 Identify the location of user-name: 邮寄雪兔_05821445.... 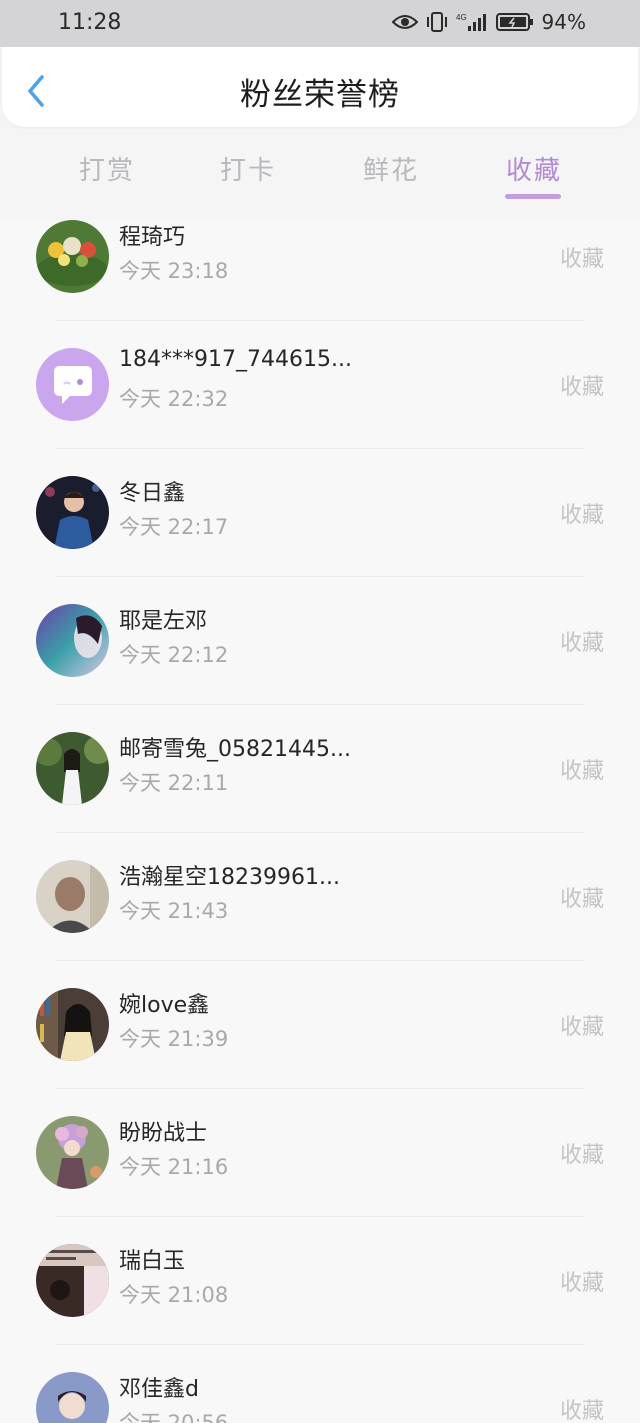
(235, 749).